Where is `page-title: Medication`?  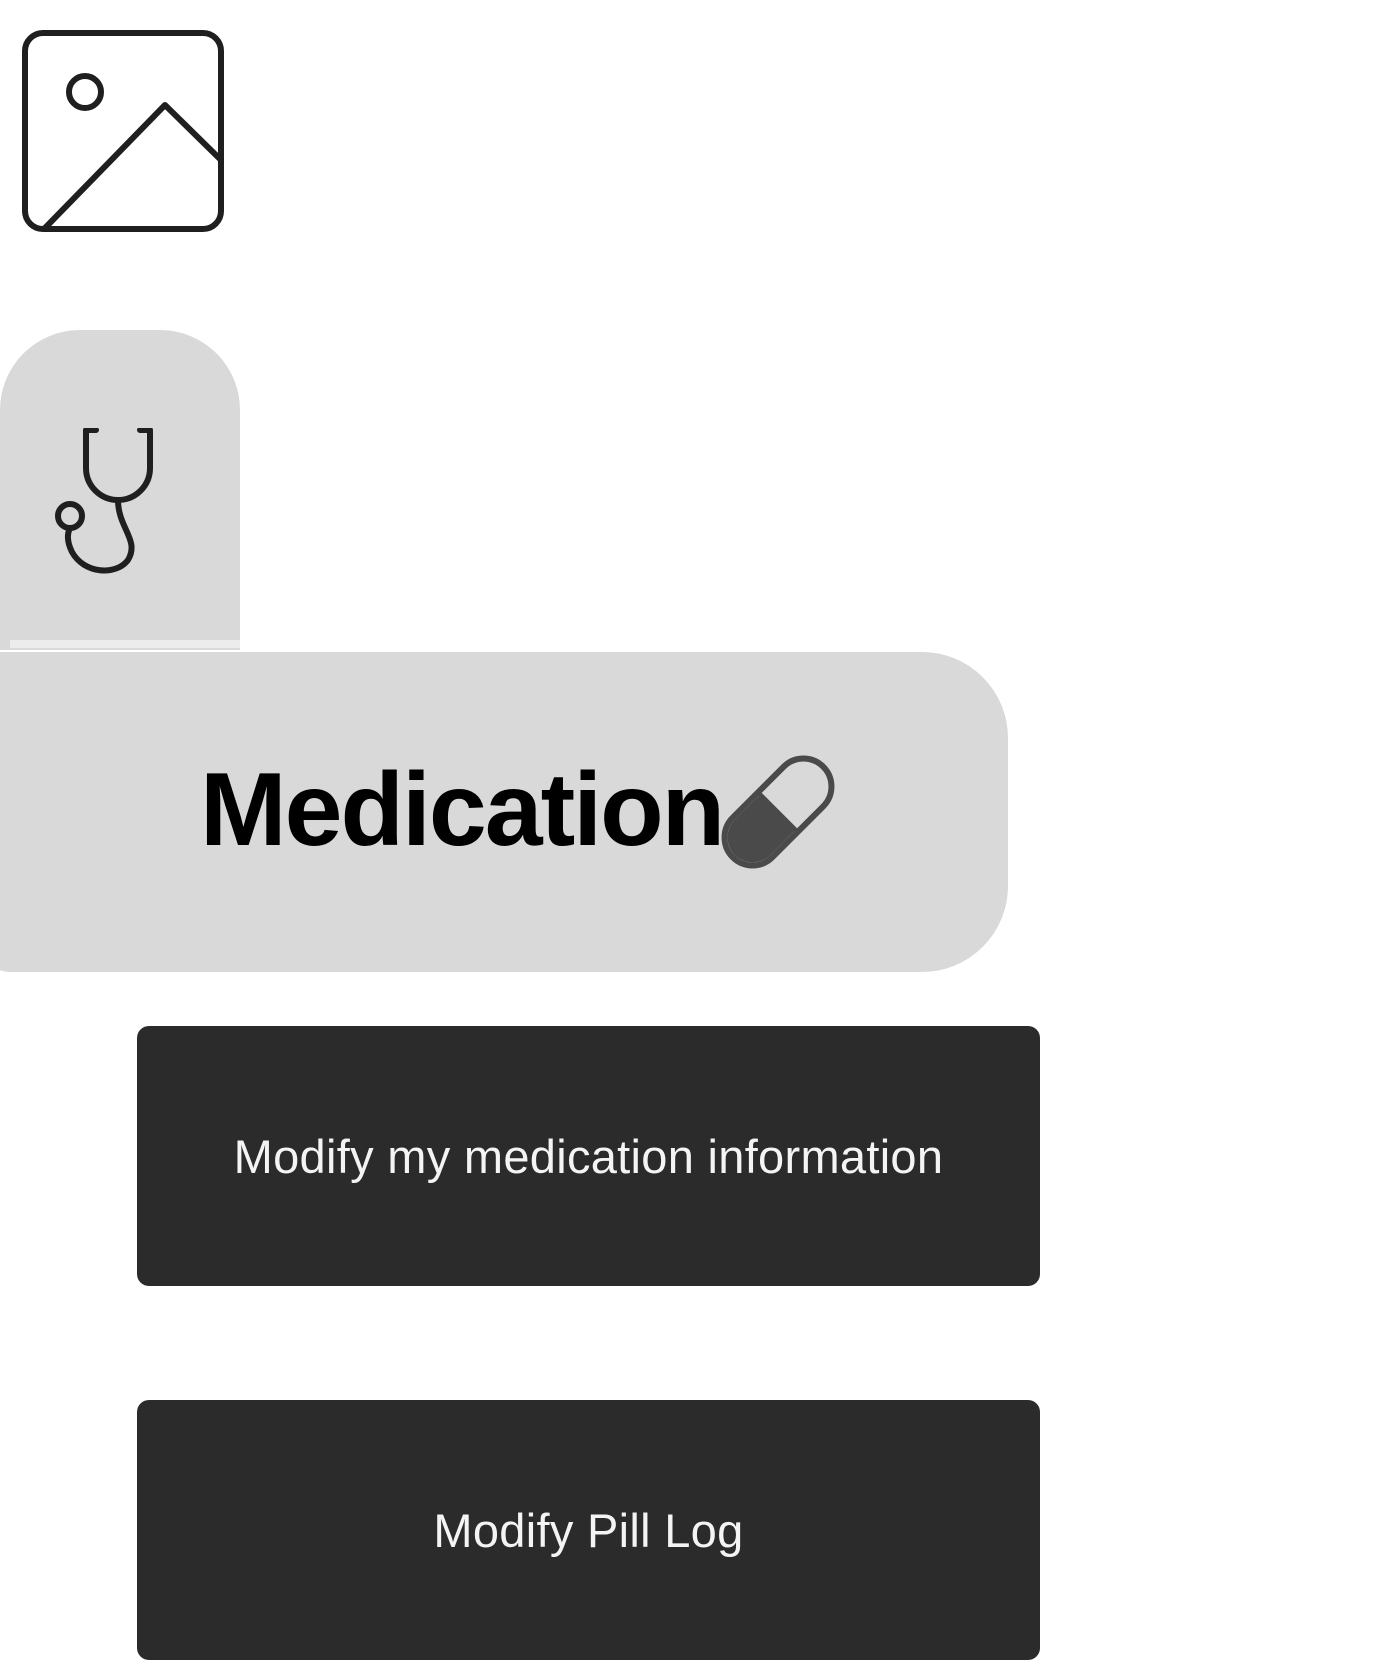
page-title: Medication is located at coordinates (462, 810).